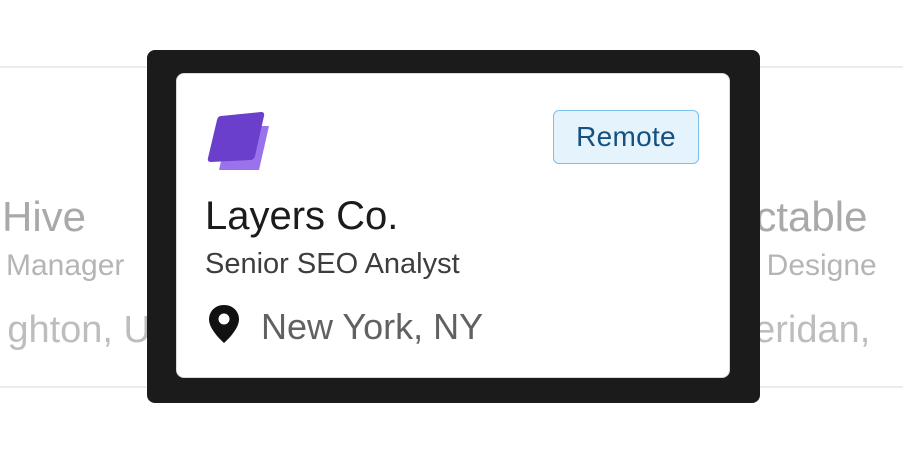  What do you see at coordinates (626, 137) in the screenshot?
I see `remote-badge: Remote` at bounding box center [626, 137].